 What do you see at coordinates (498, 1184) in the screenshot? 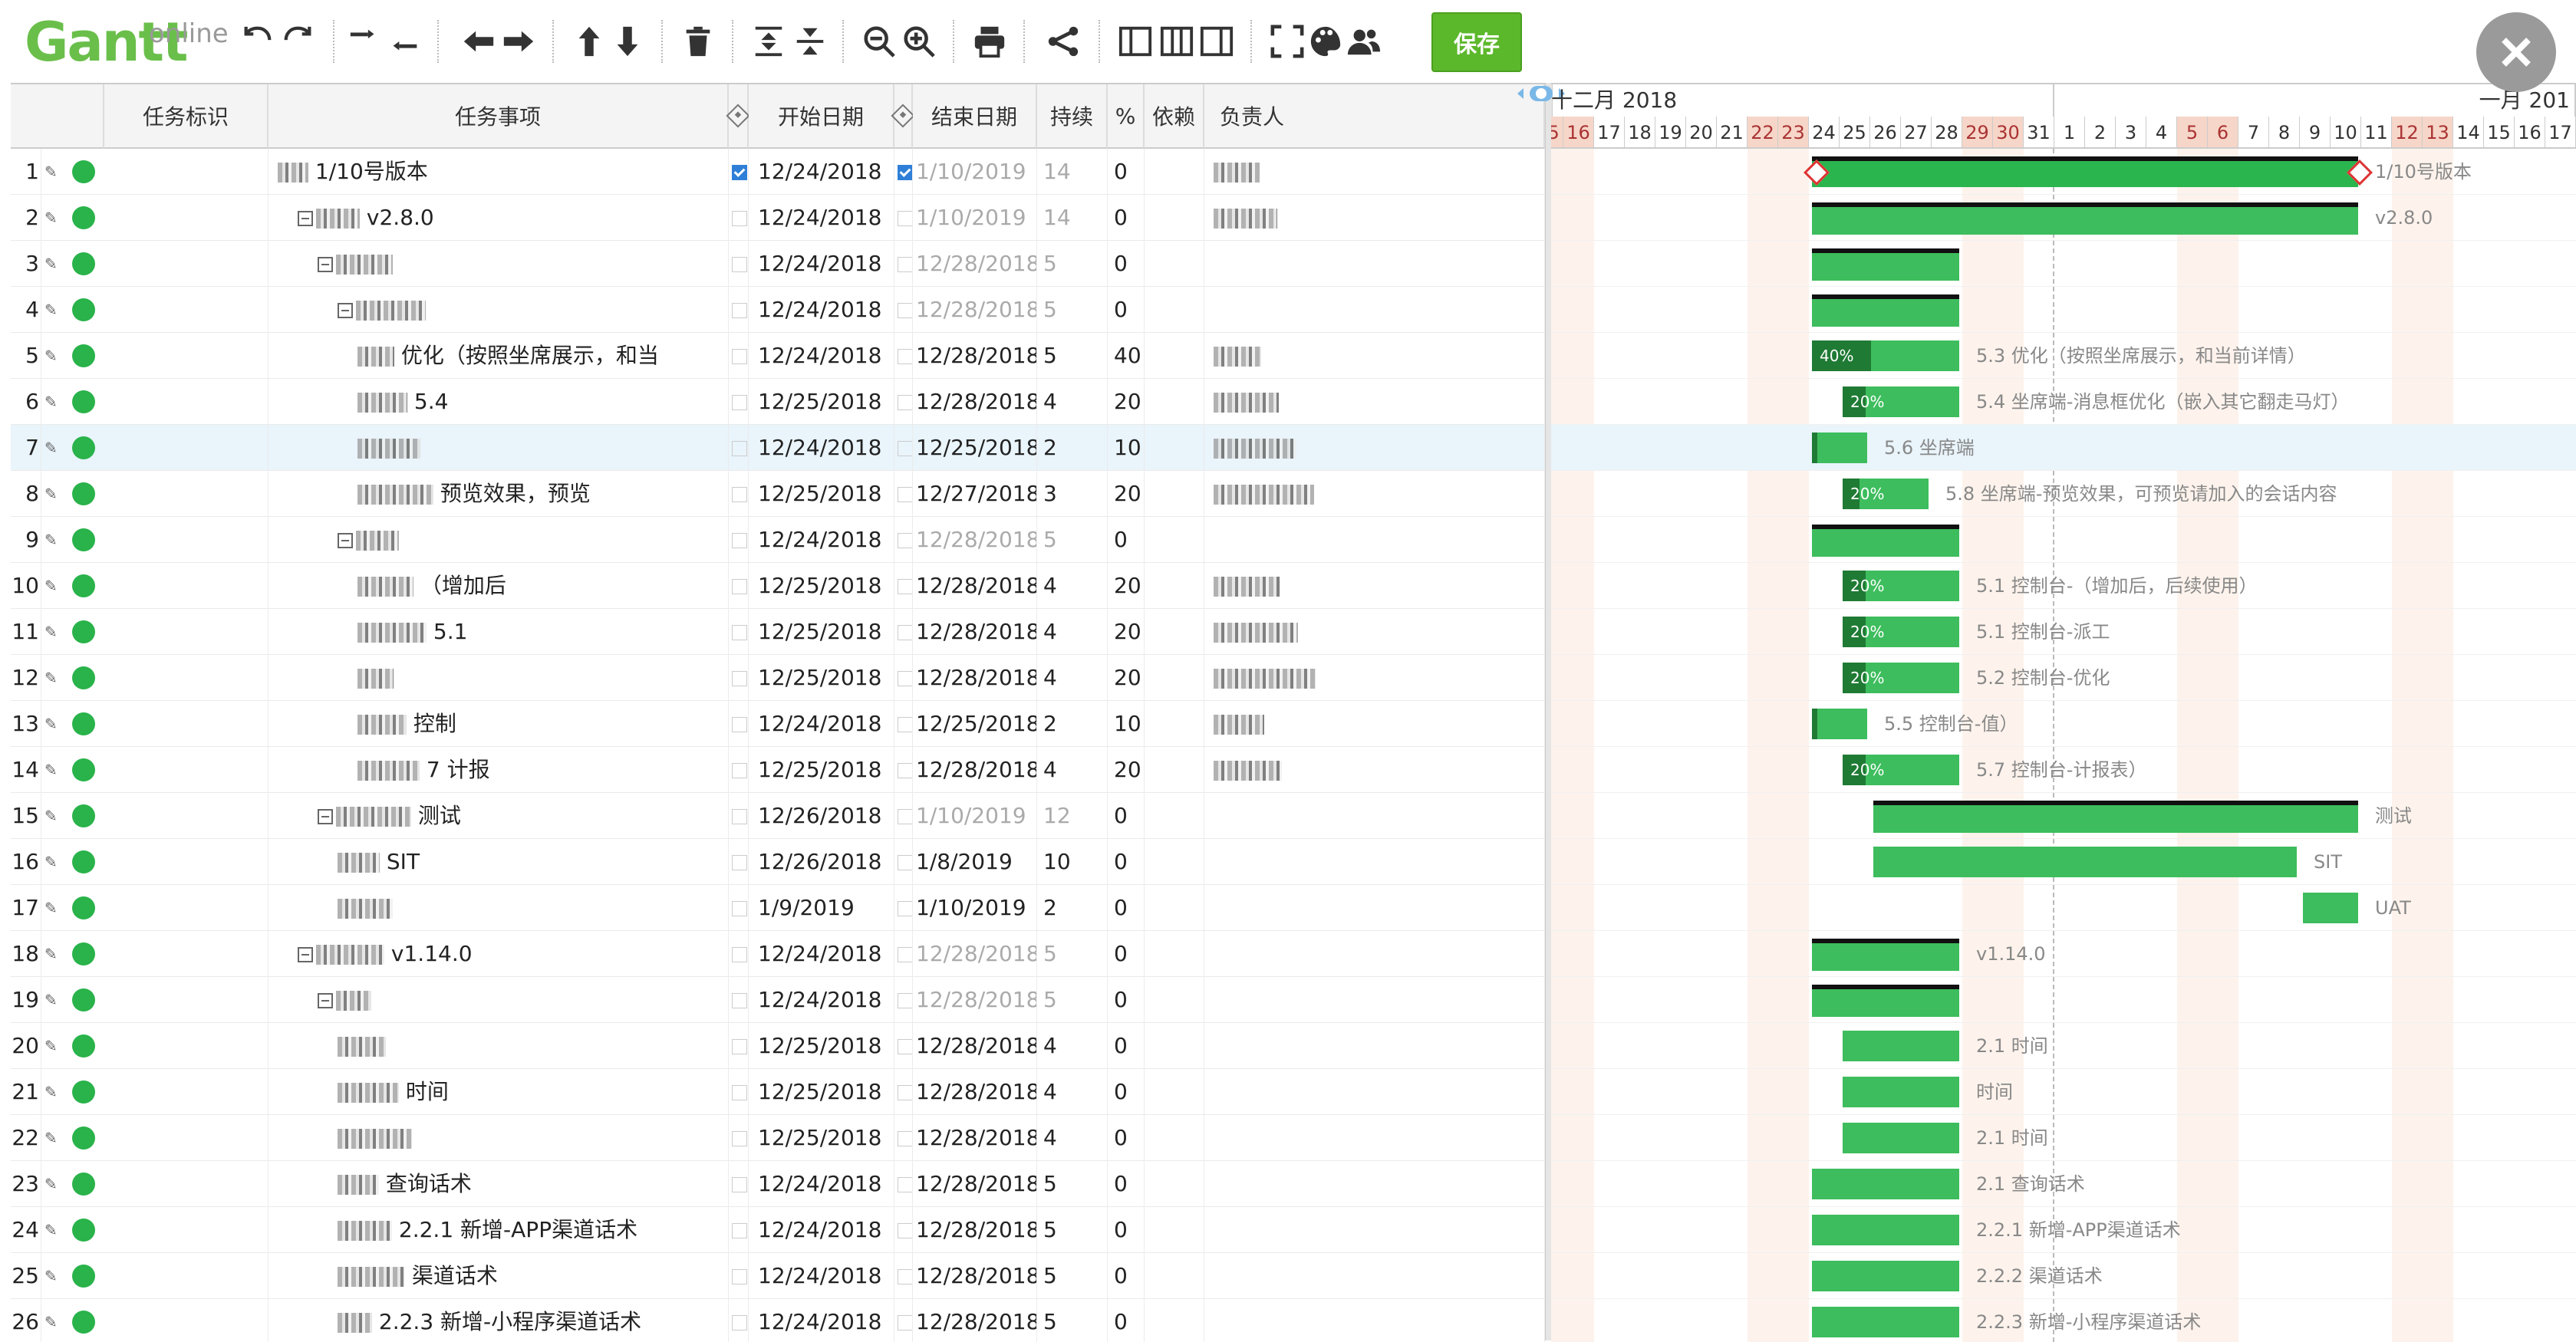
I see `task-name-cell: 查询话术` at bounding box center [498, 1184].